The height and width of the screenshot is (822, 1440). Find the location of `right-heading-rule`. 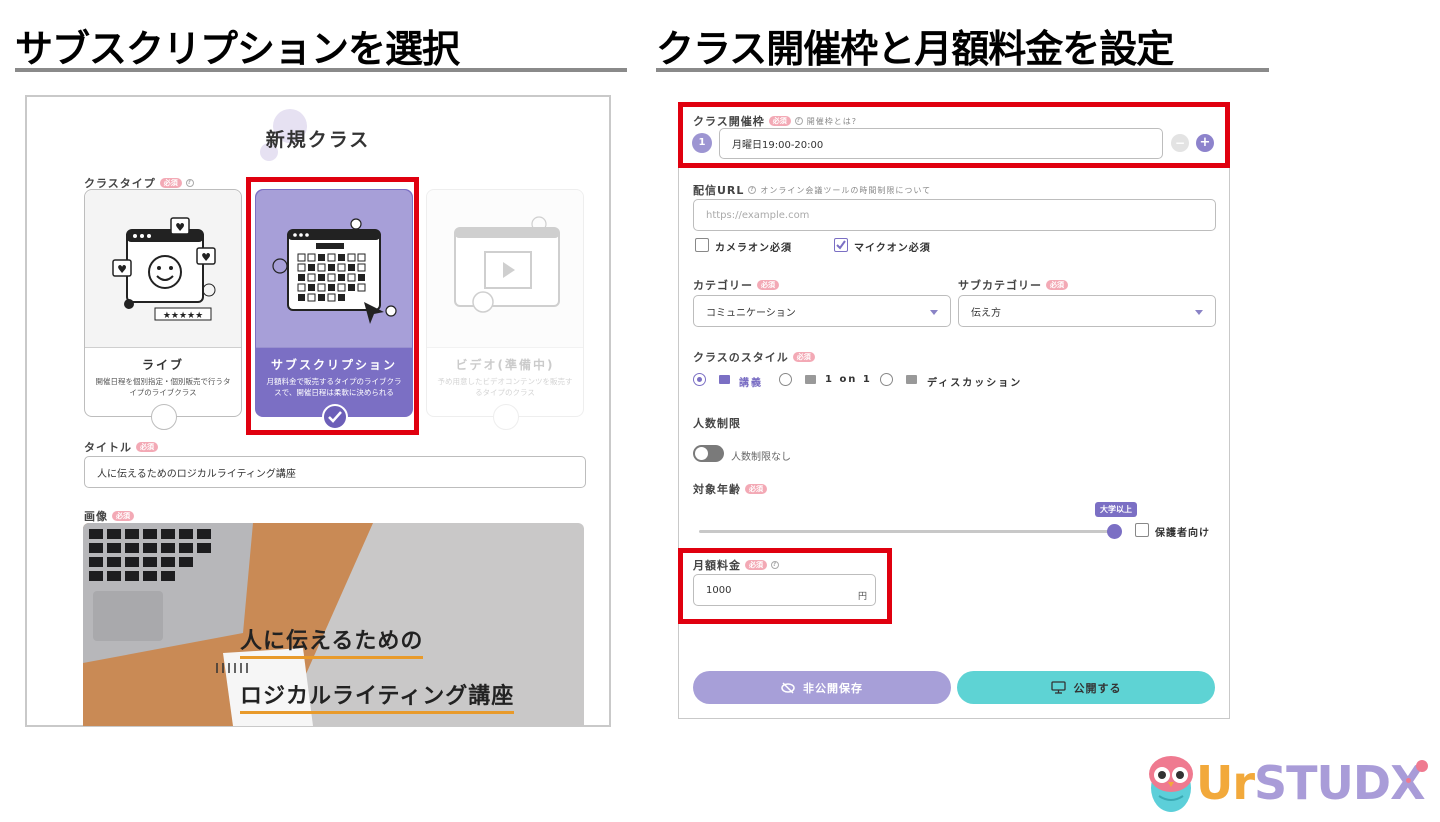

right-heading-rule is located at coordinates (962, 70).